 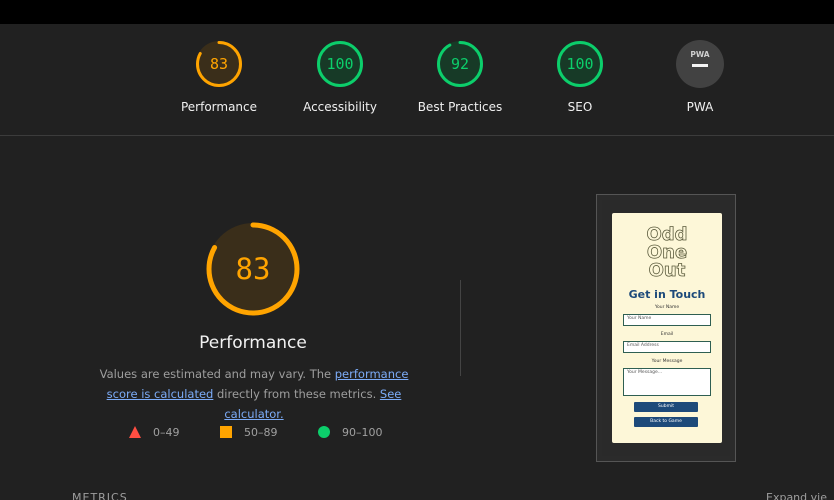 I want to click on gauge-accessibility: 100 Accessibility, so click(x=340, y=76).